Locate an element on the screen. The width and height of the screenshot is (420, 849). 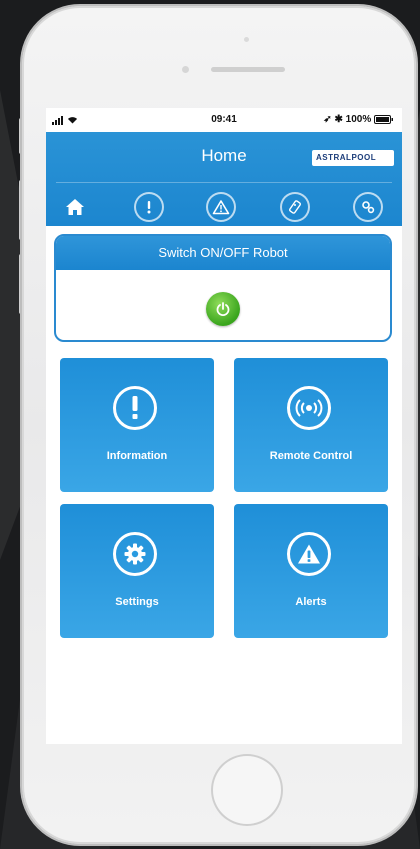
tile-information: Information is located at coordinates (137, 425).